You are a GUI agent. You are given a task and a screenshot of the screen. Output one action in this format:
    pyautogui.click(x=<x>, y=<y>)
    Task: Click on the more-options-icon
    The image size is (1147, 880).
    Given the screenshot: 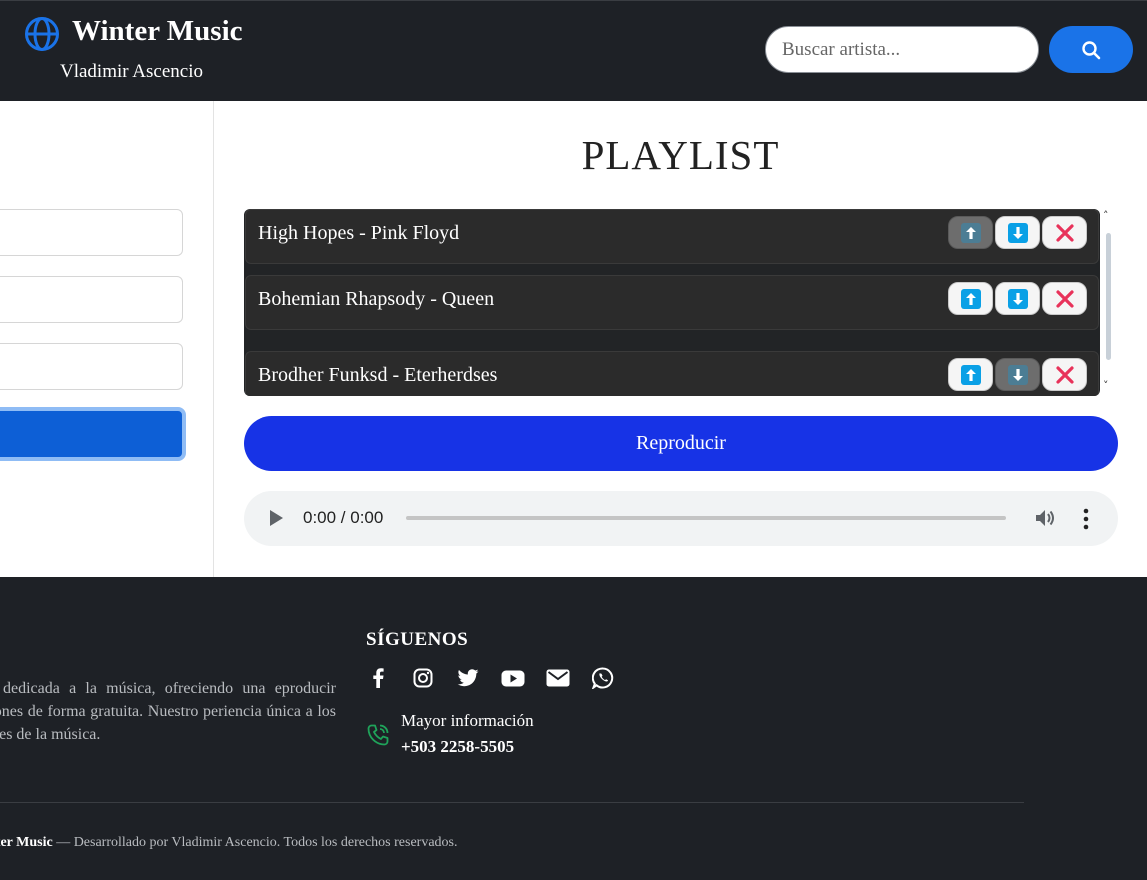 What is the action you would take?
    pyautogui.click(x=1086, y=519)
    